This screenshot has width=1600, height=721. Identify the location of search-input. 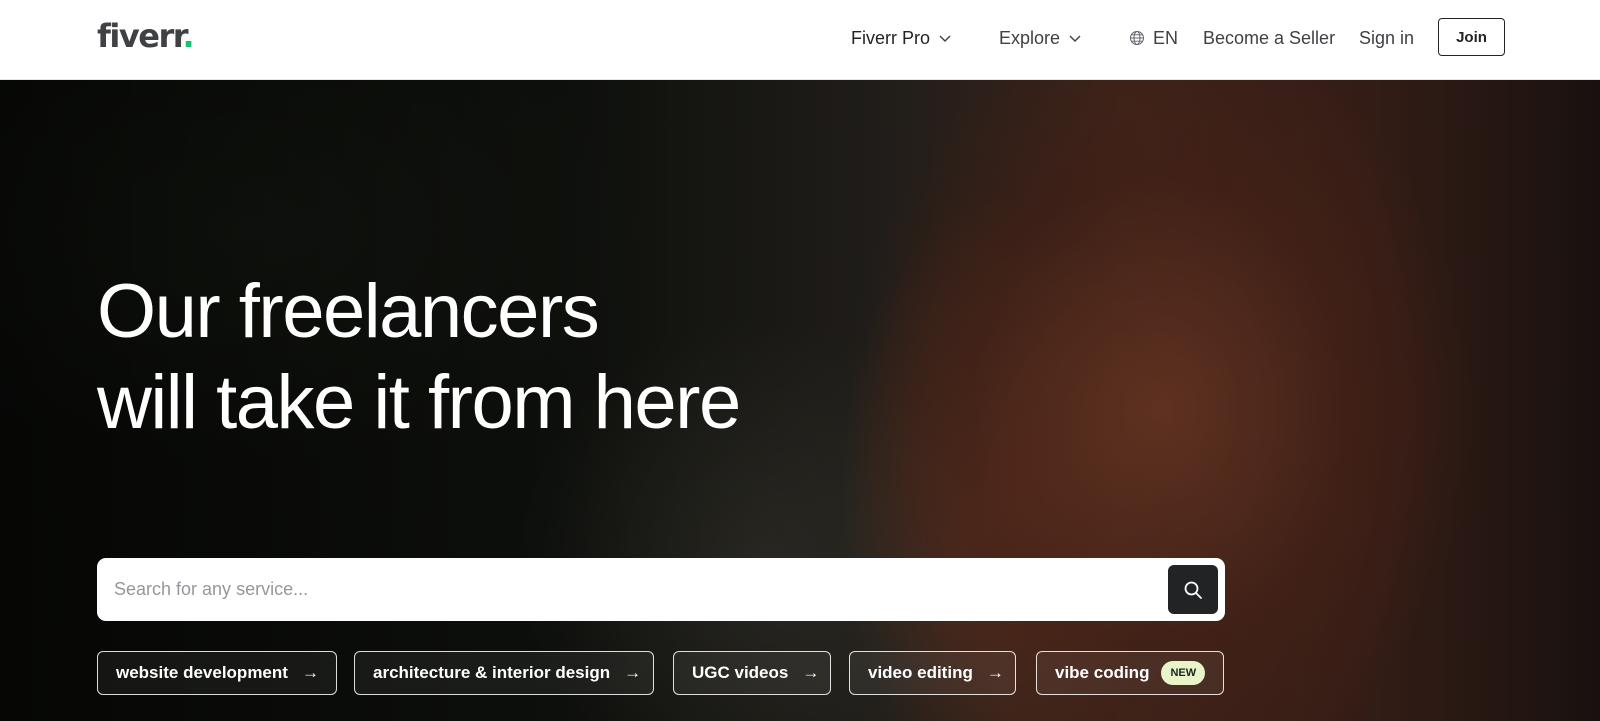
(627, 589).